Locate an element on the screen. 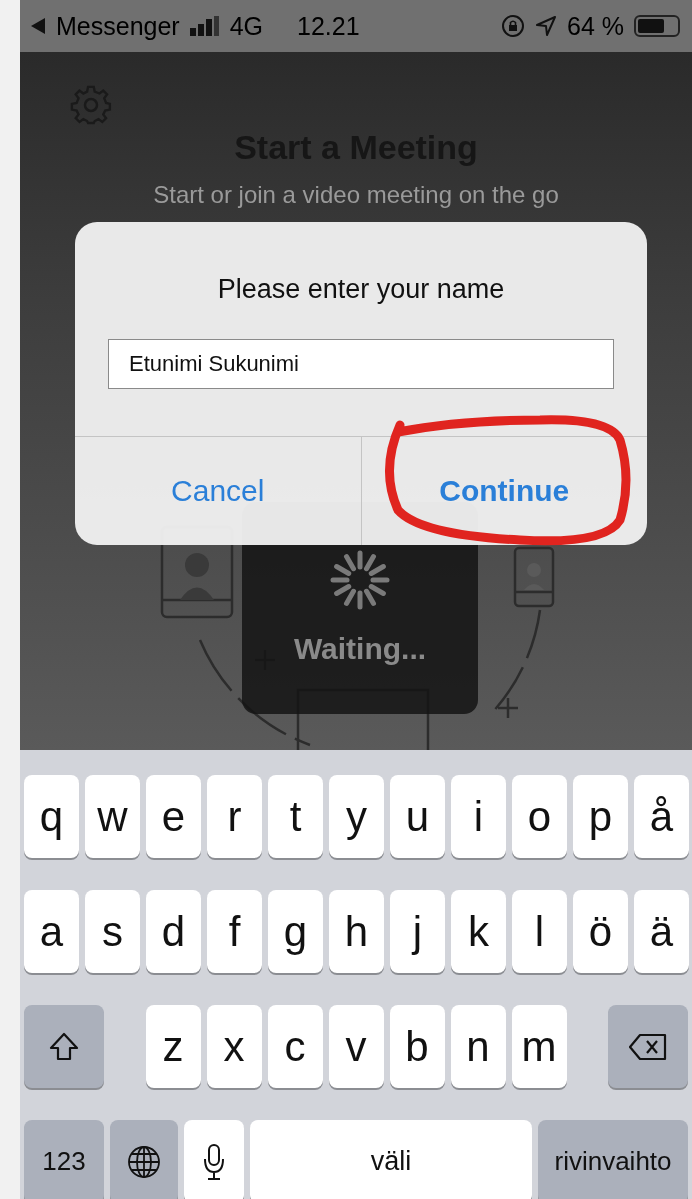 The height and width of the screenshot is (1199, 692). shift-icon is located at coordinates (64, 1046).